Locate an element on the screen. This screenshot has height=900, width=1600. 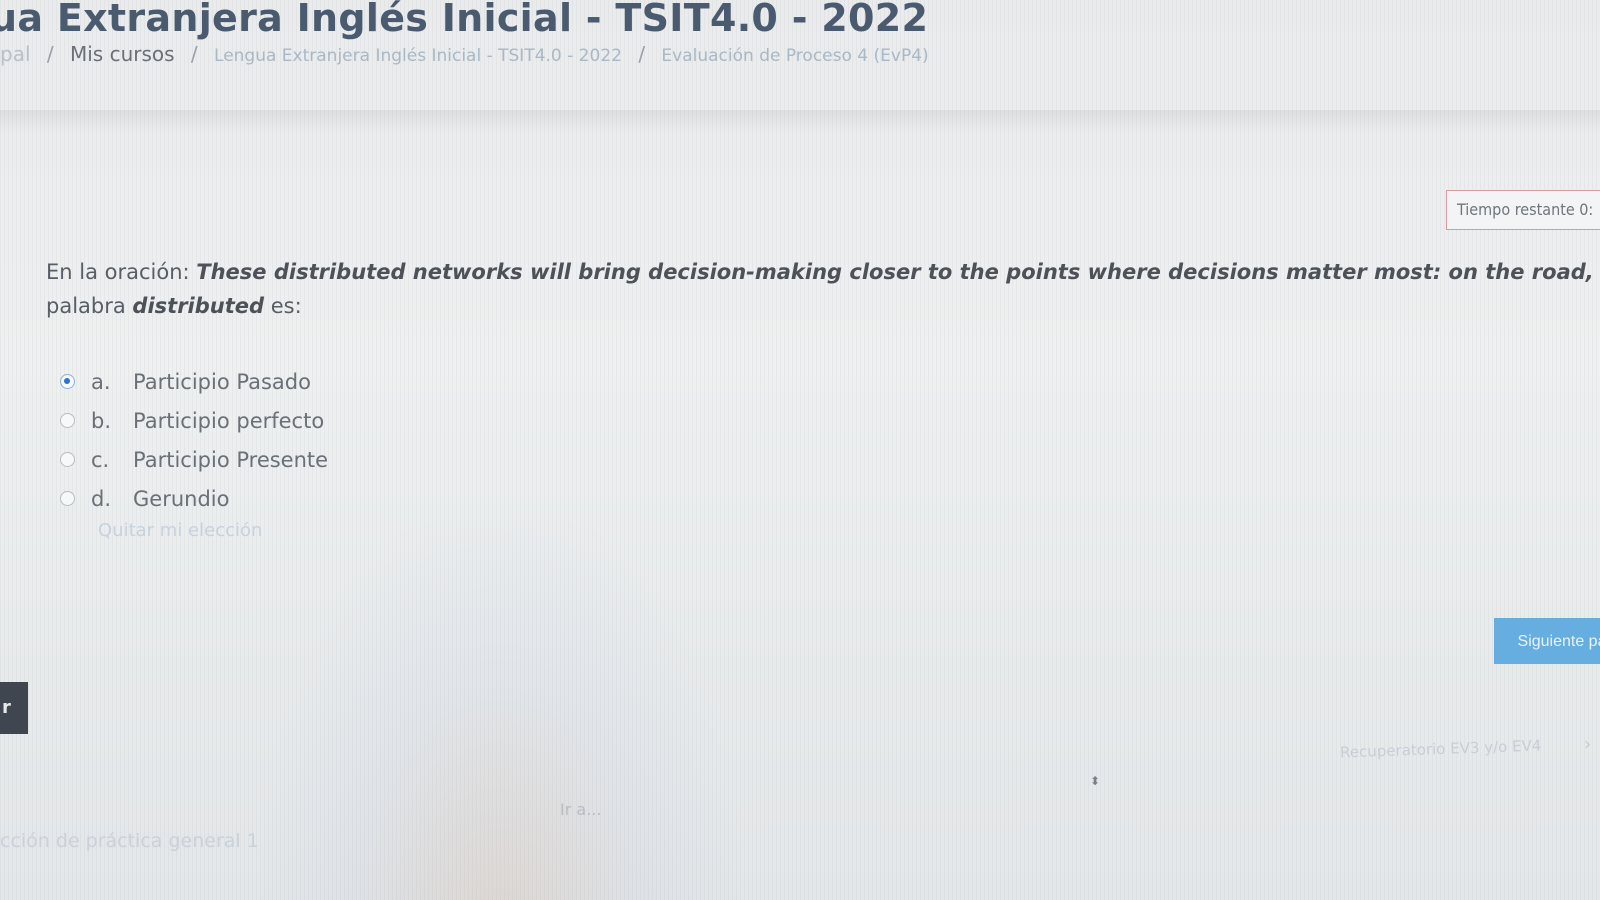
breadcrumb-home: pal is located at coordinates (15, 54).